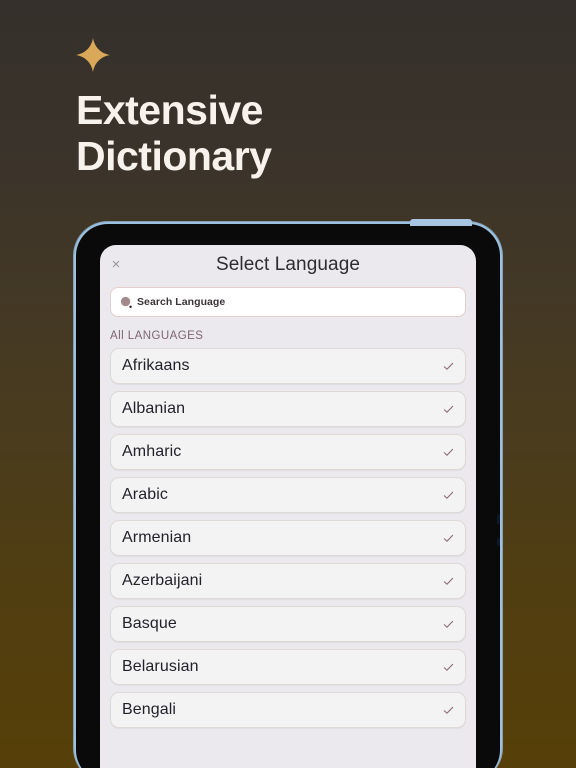 This screenshot has height=768, width=576. Describe the element at coordinates (288, 581) in the screenshot. I see `list-item: Azerbaijani` at that location.